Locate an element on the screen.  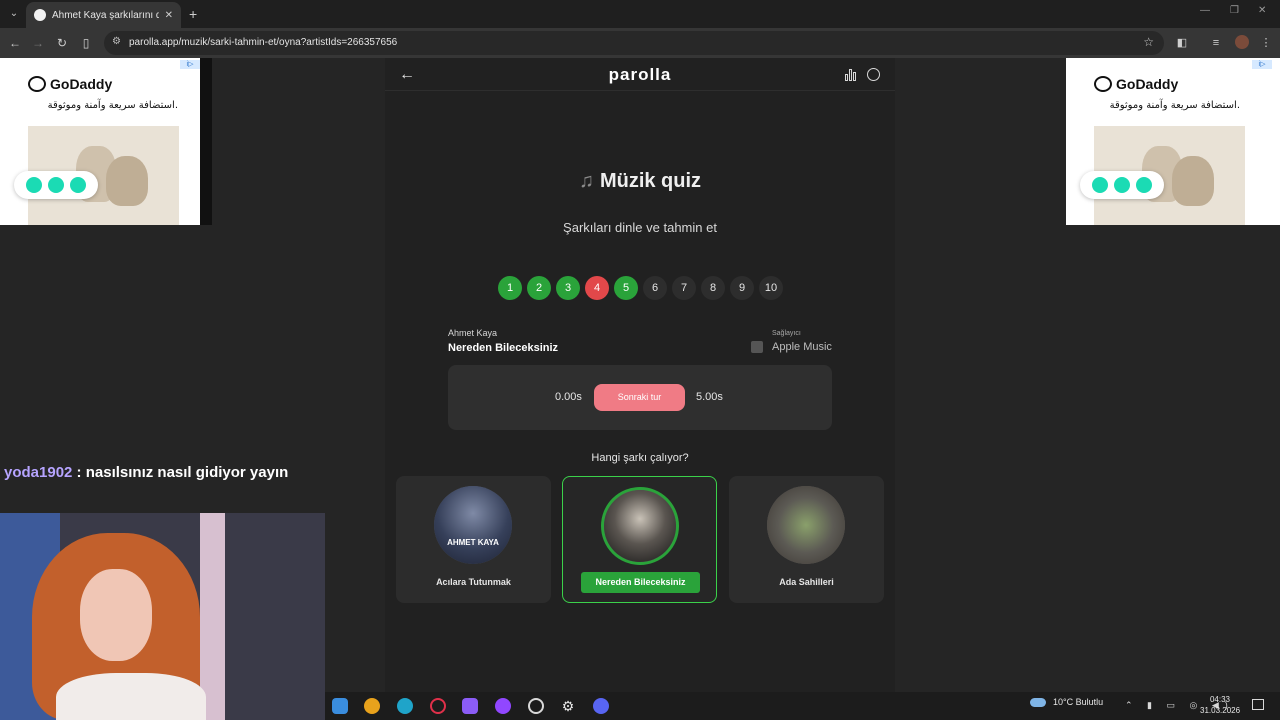
account-icon is located at coordinates (873, 74).